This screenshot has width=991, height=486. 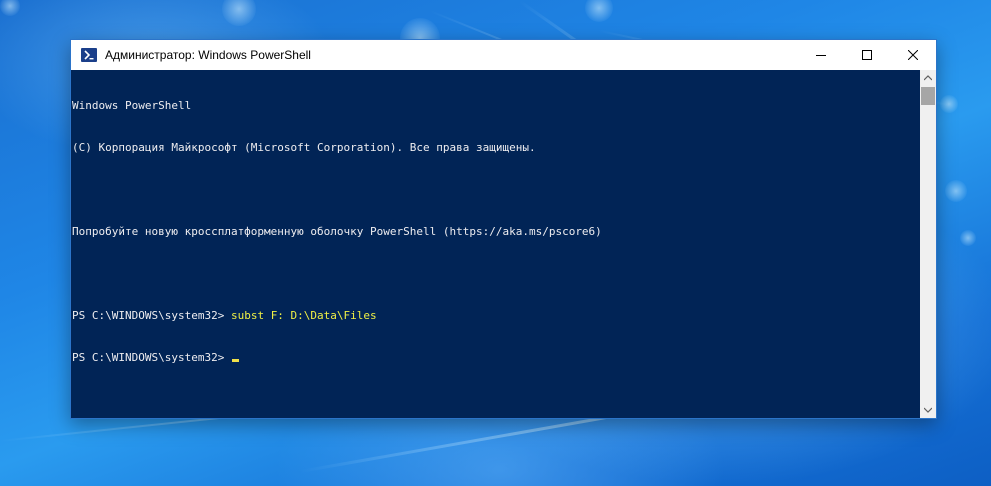 I want to click on console-line: Windows PowerShell, so click(x=132, y=105).